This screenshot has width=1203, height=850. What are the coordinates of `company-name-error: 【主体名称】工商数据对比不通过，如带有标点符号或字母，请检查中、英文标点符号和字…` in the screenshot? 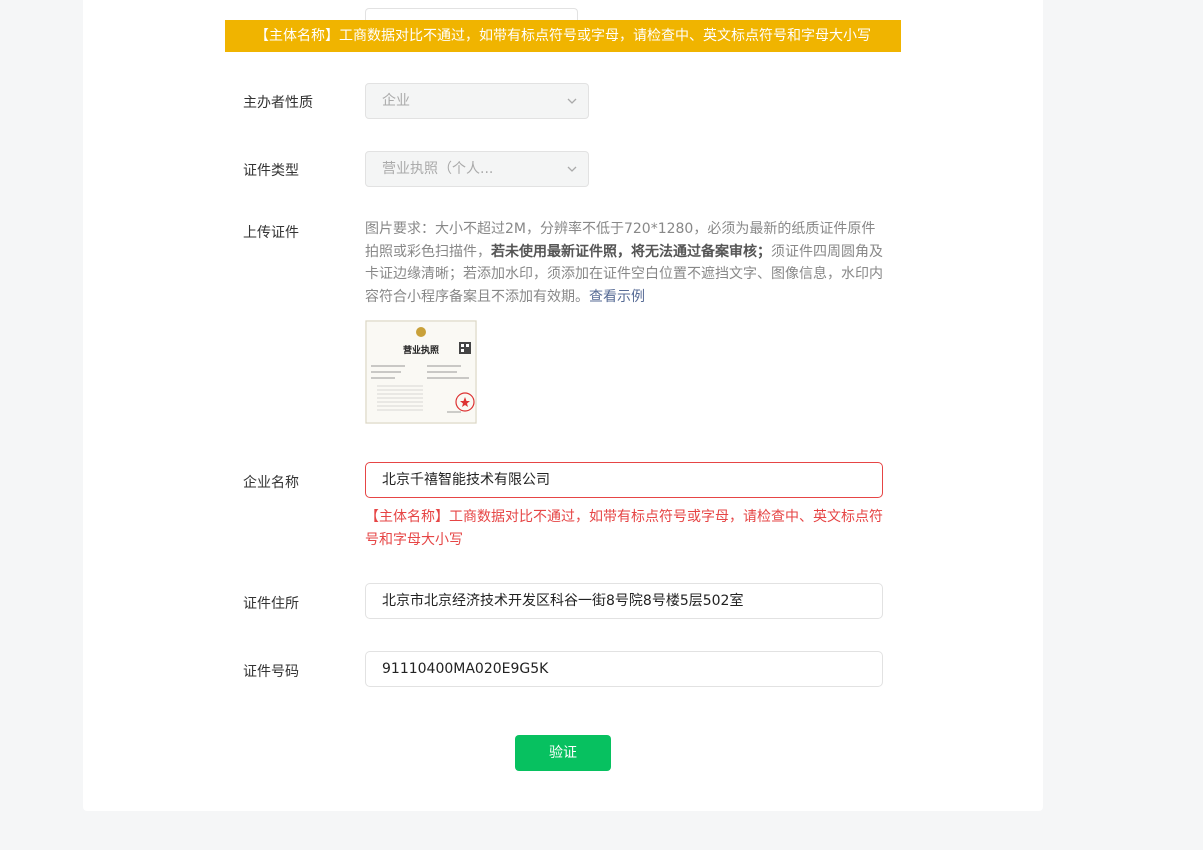 It's located at (624, 528).